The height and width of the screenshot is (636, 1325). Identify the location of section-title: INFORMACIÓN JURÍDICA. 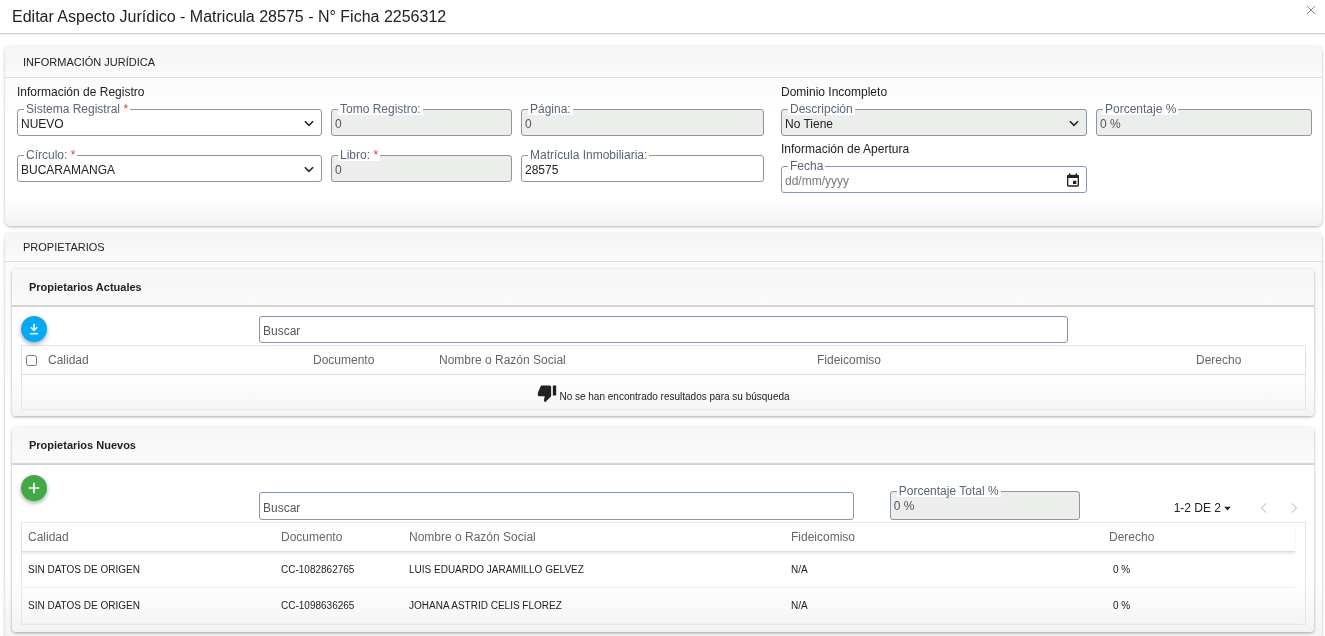
(663, 62).